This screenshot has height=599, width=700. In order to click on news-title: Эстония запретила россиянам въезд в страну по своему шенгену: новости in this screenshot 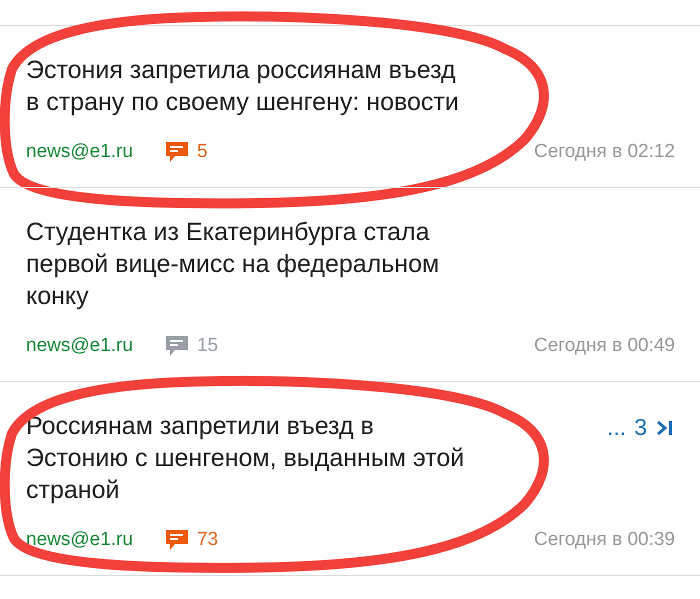, I will do `click(242, 86)`.